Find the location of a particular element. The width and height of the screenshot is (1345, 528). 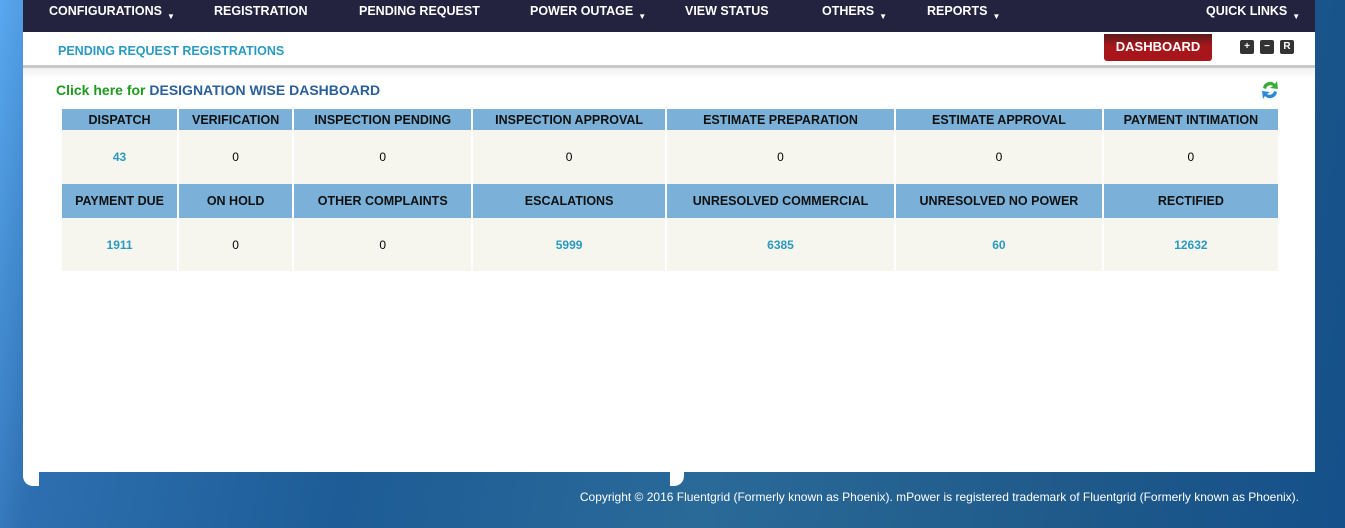

link-prefix: Click here for is located at coordinates (101, 90).